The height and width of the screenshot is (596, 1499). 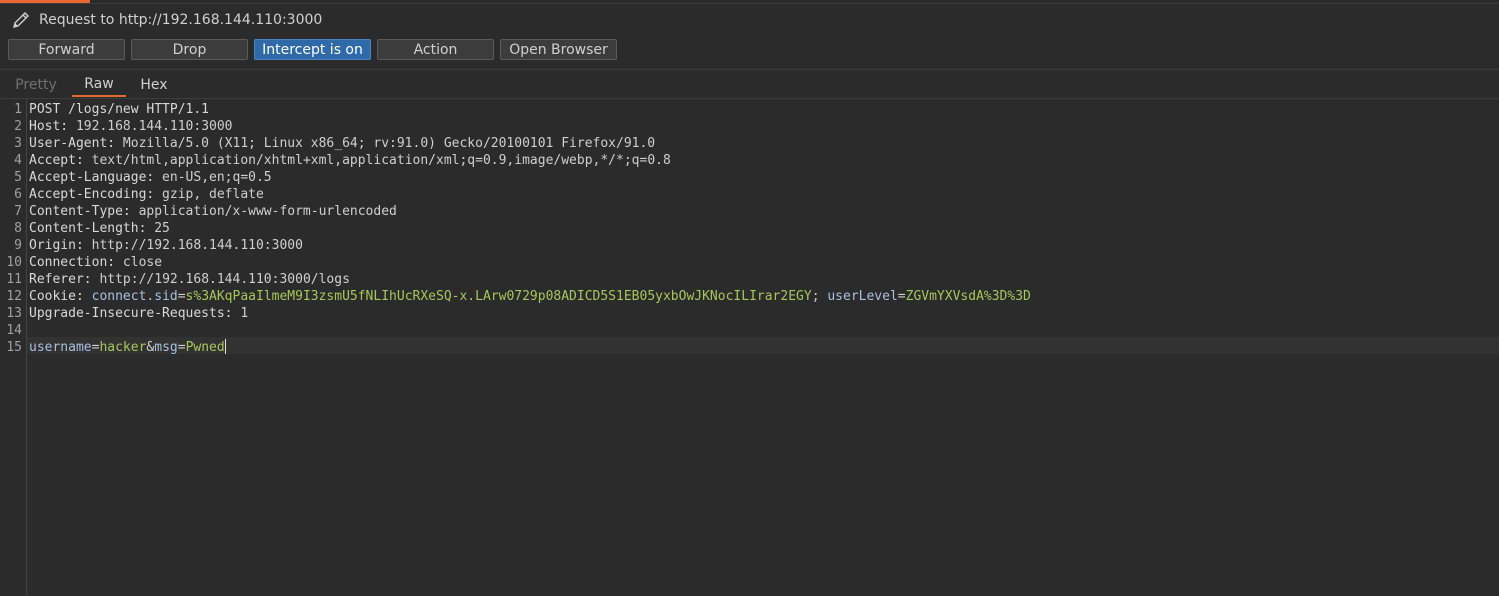 I want to click on request-line: 1 POST /logs/new HTTP/1.1, so click(x=112, y=109).